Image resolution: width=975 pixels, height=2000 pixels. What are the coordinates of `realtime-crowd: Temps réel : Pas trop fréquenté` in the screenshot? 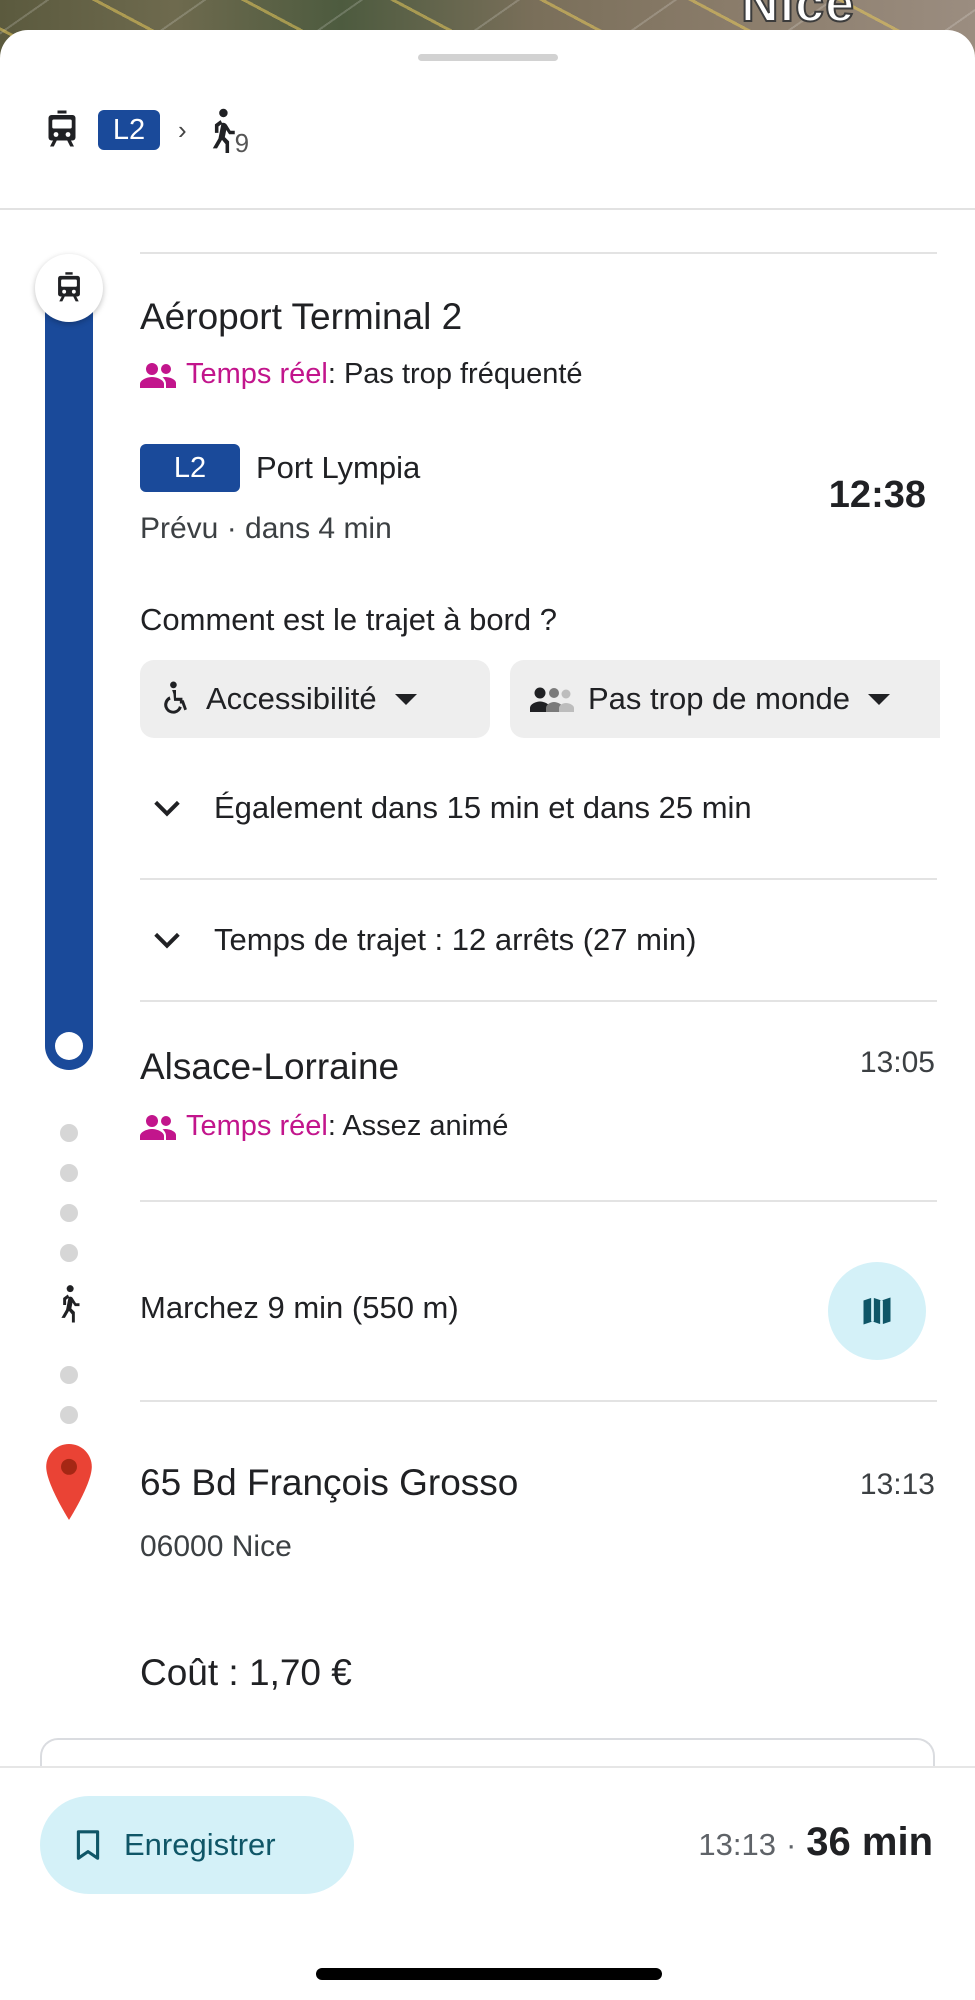 It's located at (361, 374).